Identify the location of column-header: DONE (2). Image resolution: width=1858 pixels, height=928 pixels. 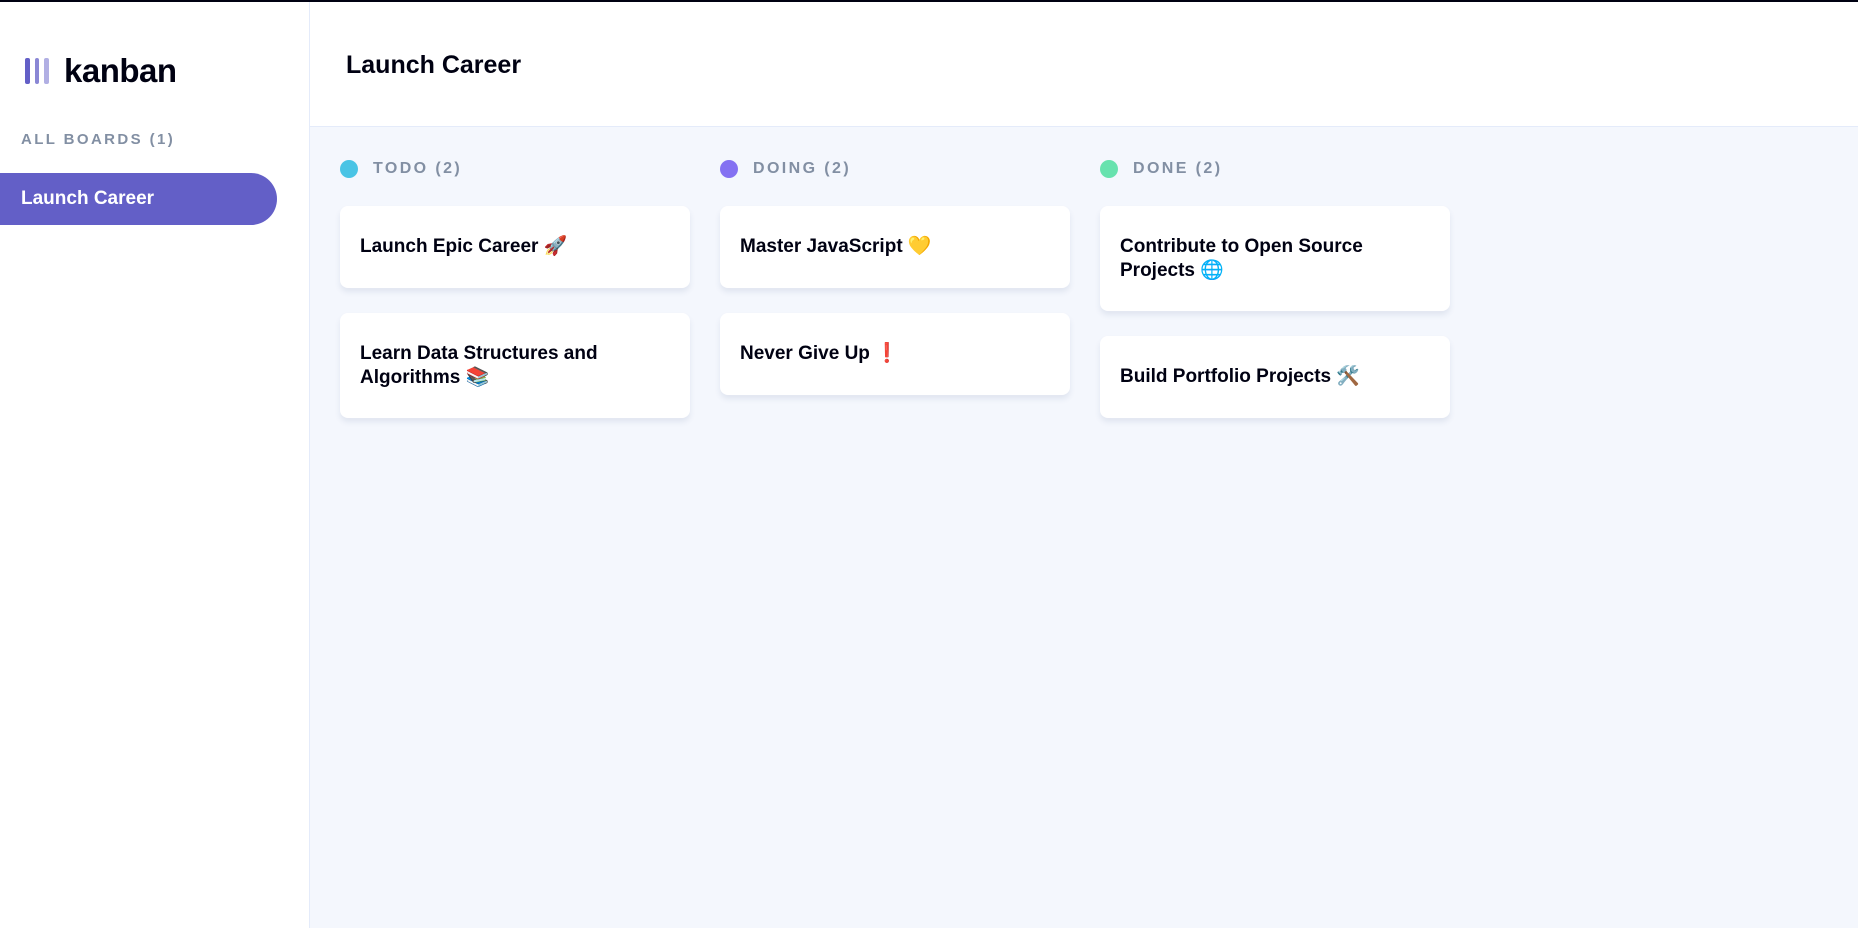
(1275, 169).